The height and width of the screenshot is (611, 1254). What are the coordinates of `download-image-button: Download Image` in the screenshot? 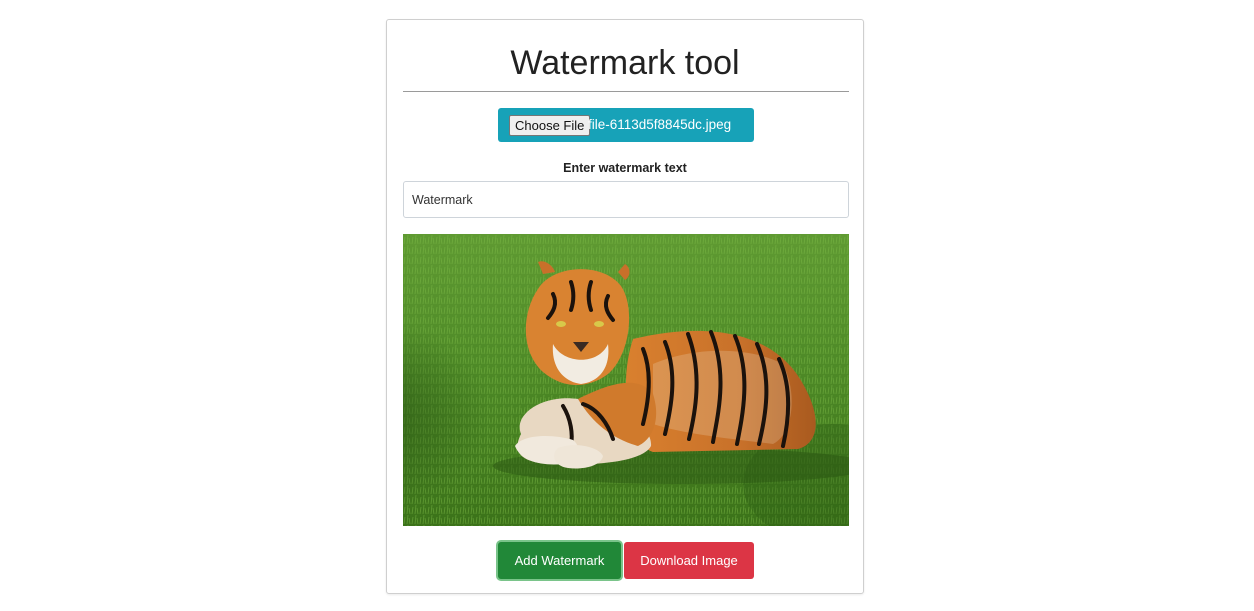 It's located at (689, 560).